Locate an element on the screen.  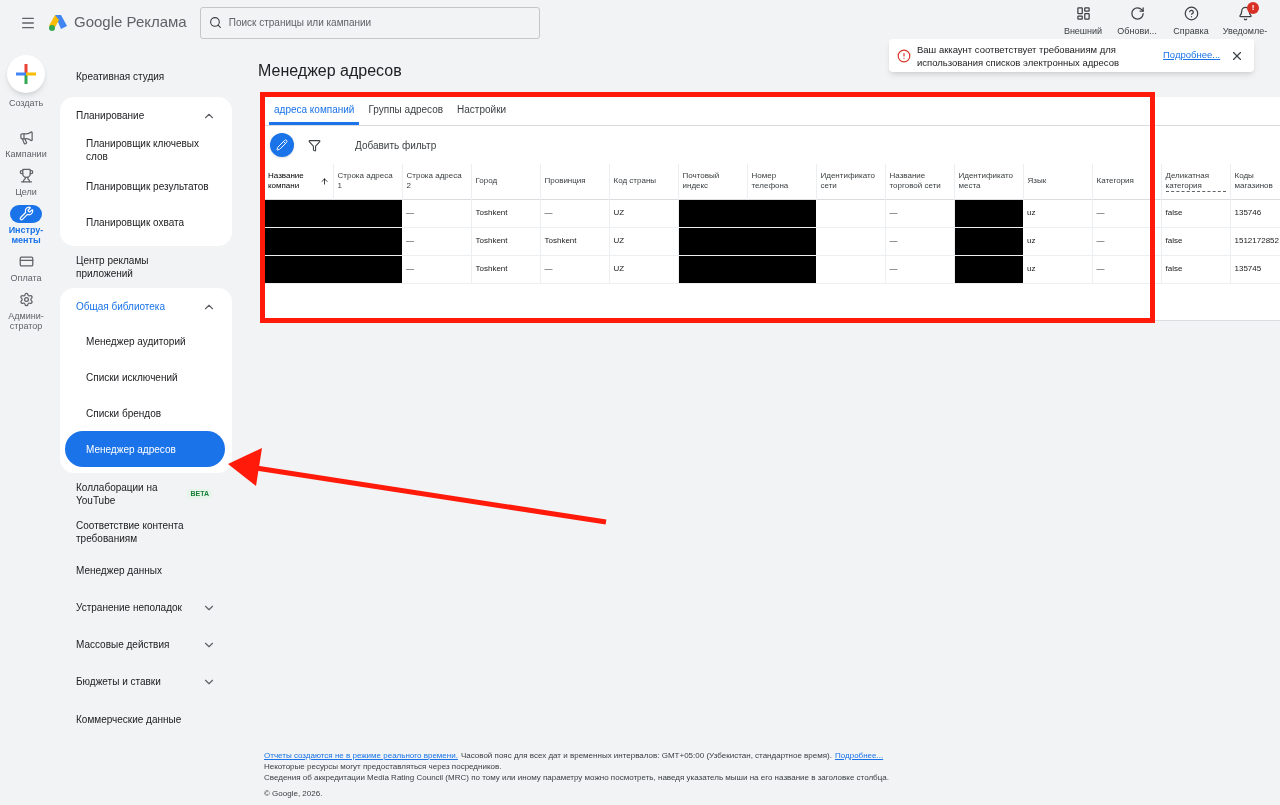
nav-item: Списки брендов is located at coordinates (145, 413).